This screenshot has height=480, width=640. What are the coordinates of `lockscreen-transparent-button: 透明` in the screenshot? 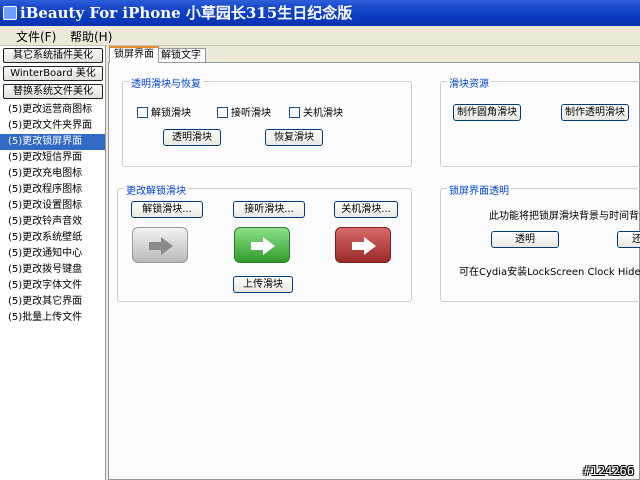 It's located at (525, 239).